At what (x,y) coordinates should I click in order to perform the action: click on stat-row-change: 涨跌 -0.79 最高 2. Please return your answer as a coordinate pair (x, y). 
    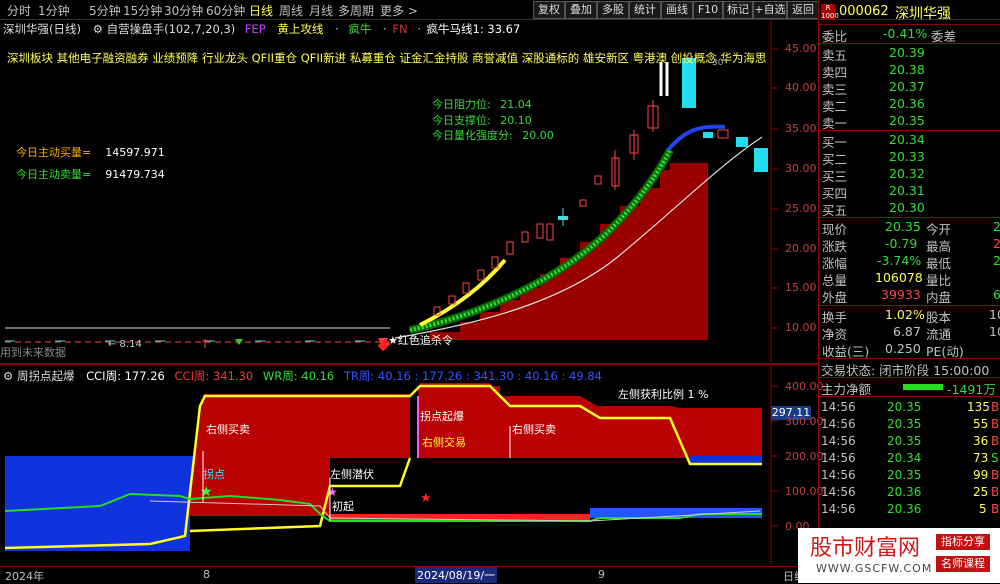
    Looking at the image, I should click on (911, 245).